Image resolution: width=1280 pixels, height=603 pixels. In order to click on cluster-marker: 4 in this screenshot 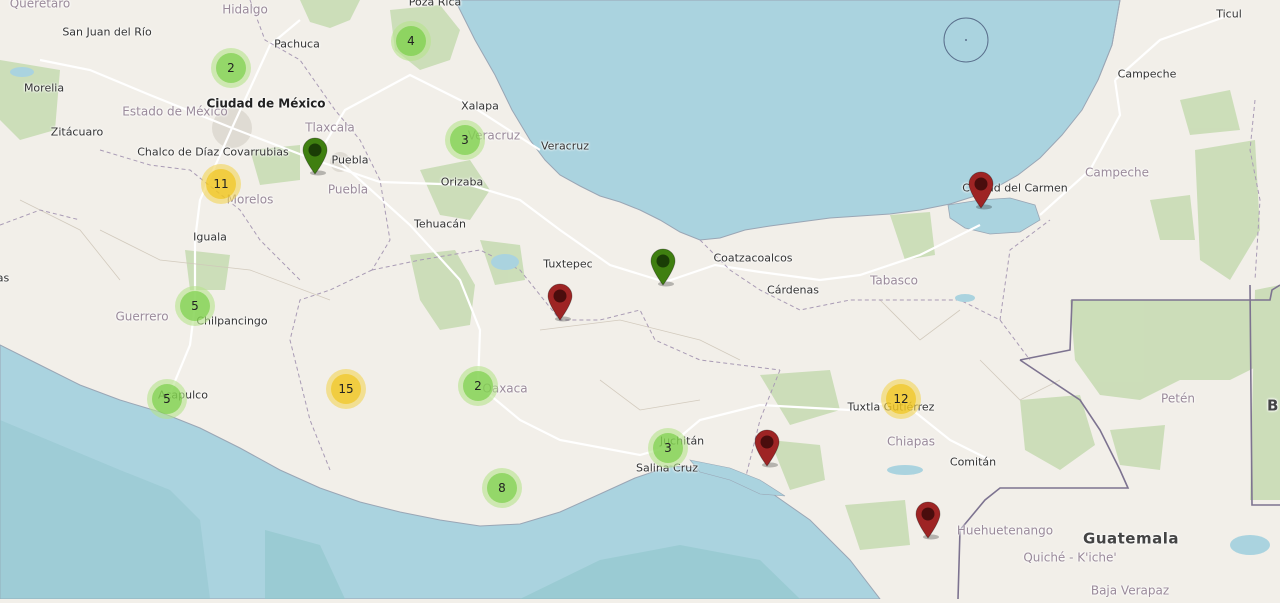, I will do `click(411, 41)`.